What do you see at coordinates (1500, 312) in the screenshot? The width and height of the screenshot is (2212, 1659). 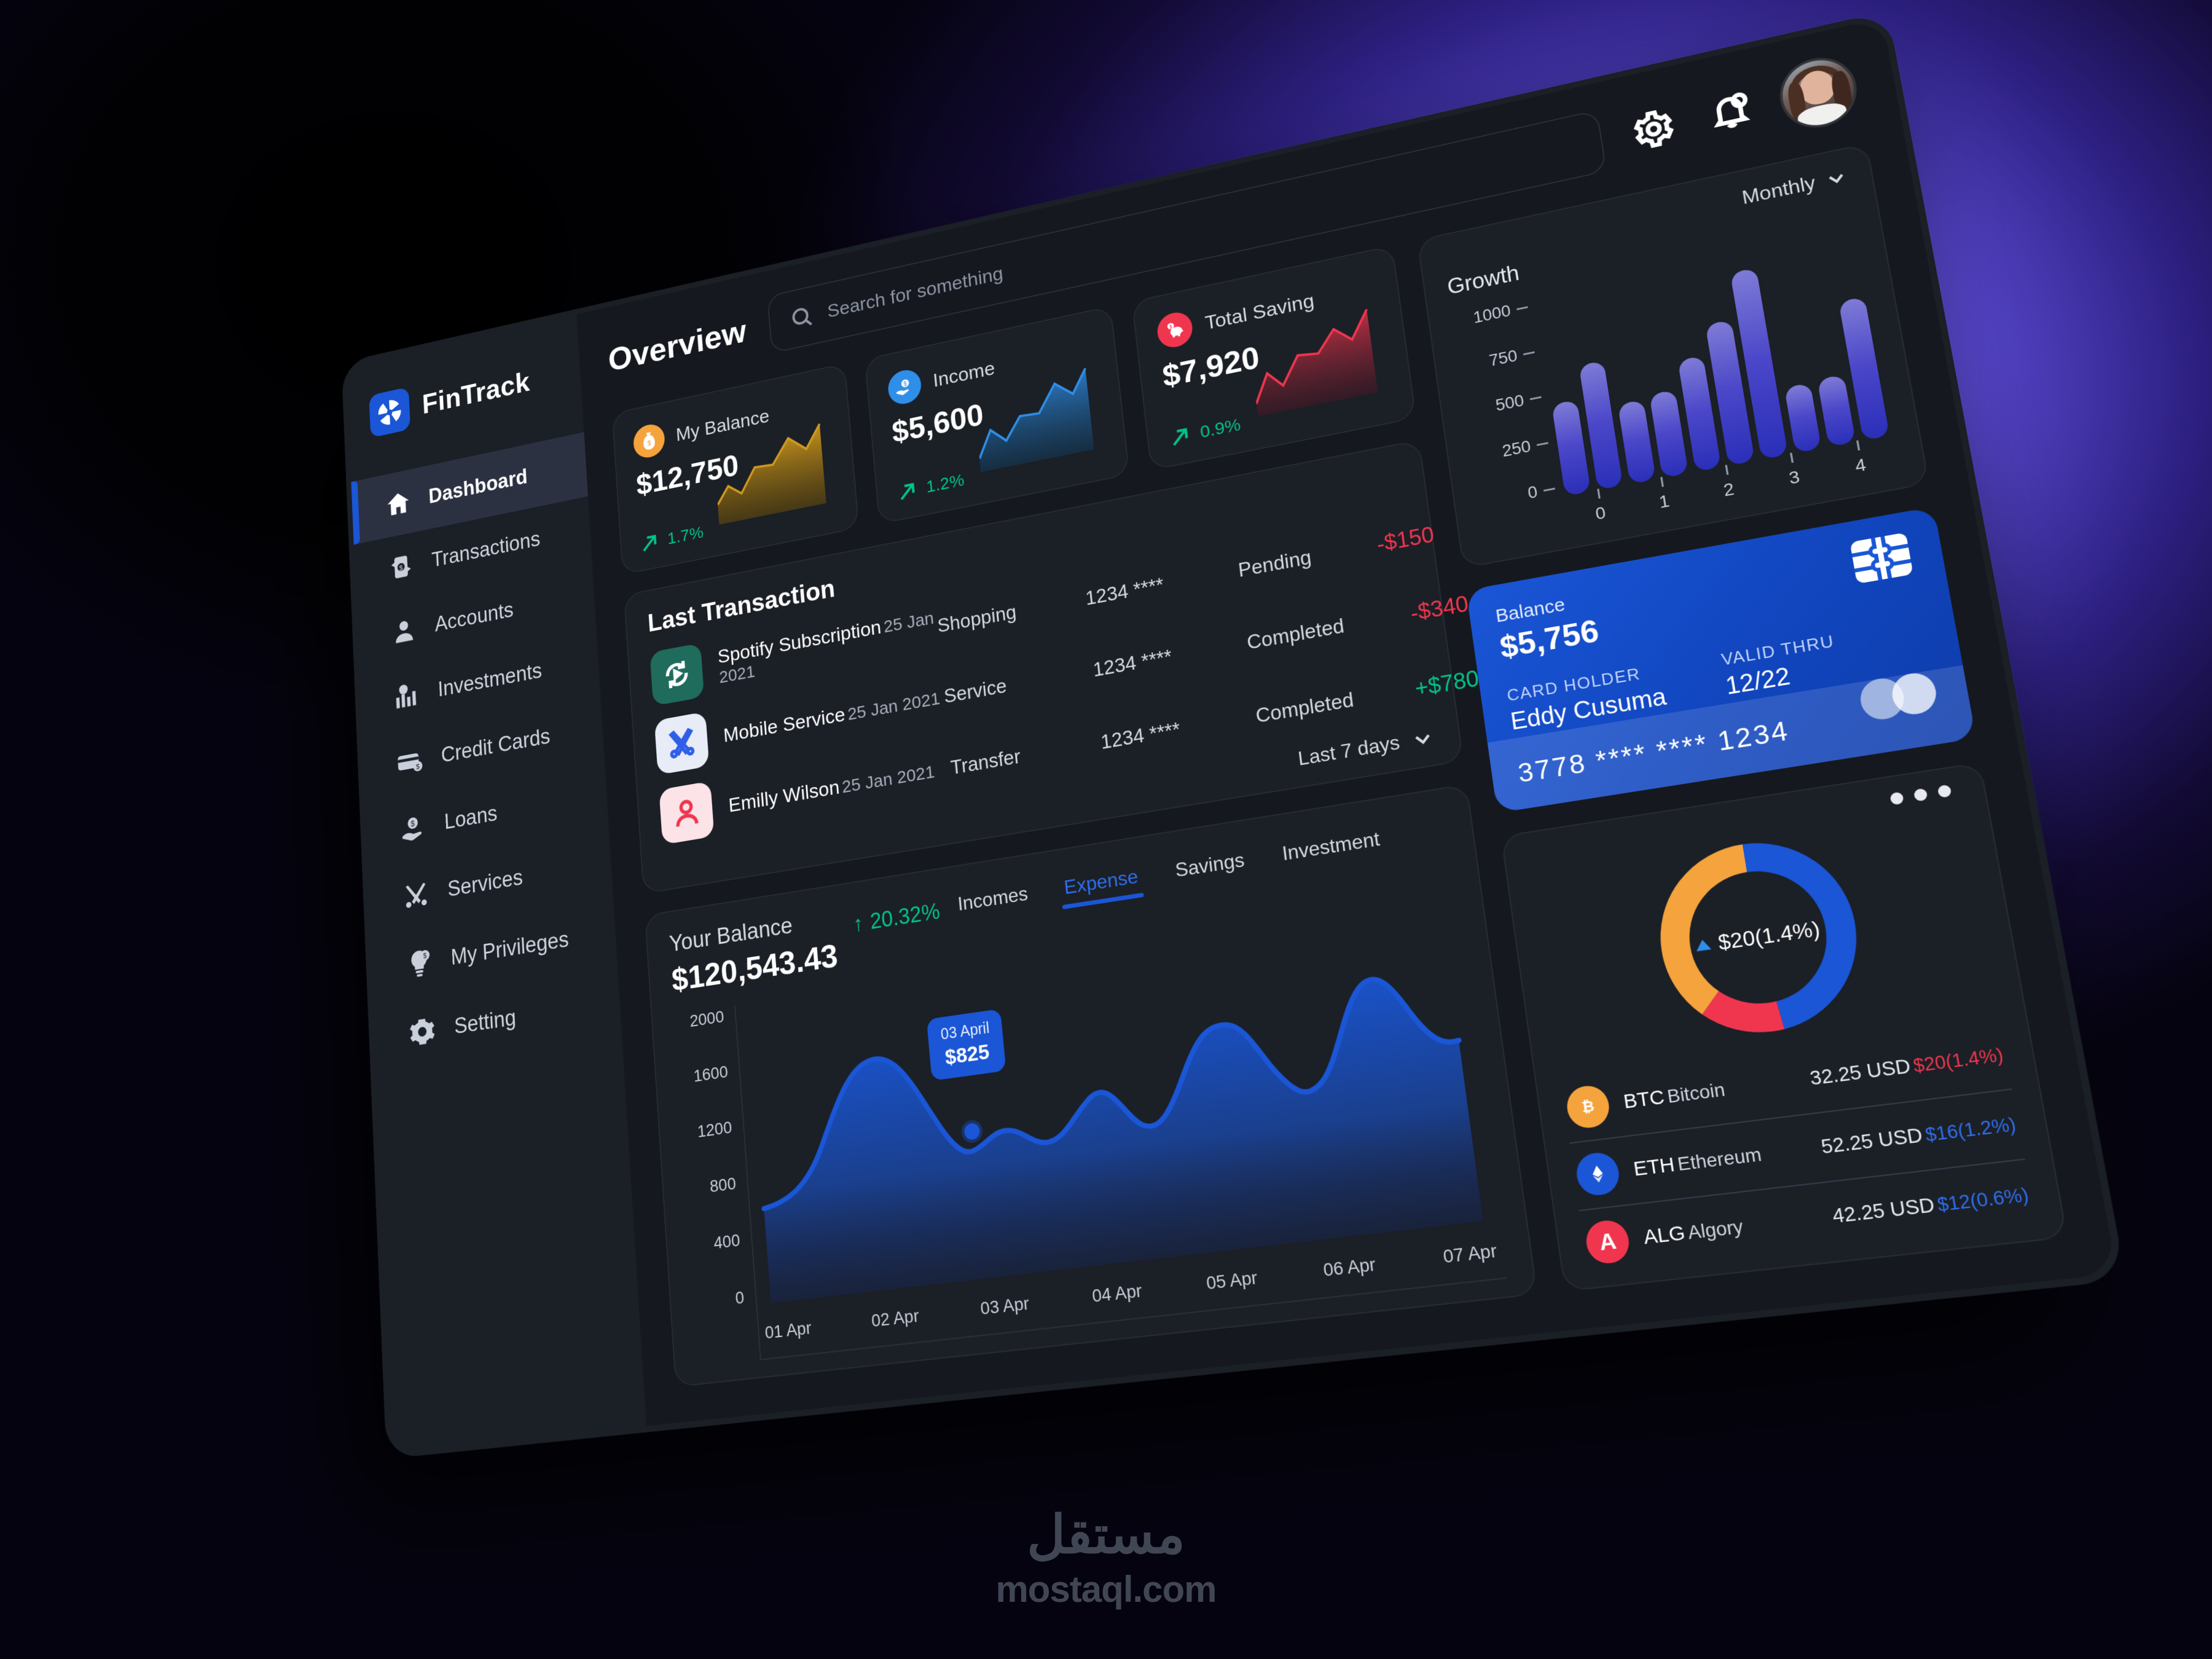 I see `y-tick: 1000` at bounding box center [1500, 312].